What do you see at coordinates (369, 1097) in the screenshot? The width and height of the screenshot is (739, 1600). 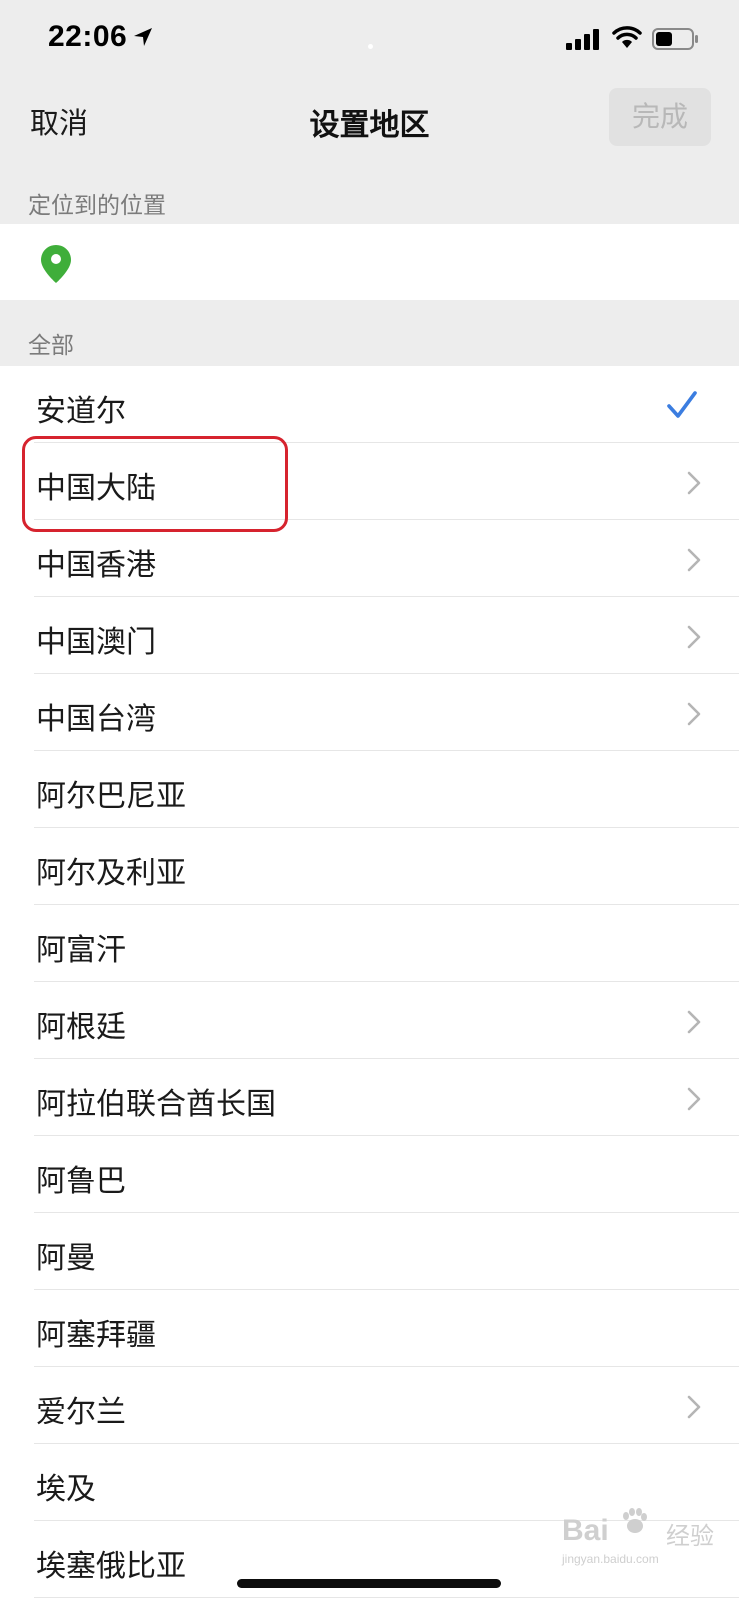 I see `region-row: 阿拉伯联合酋长国` at bounding box center [369, 1097].